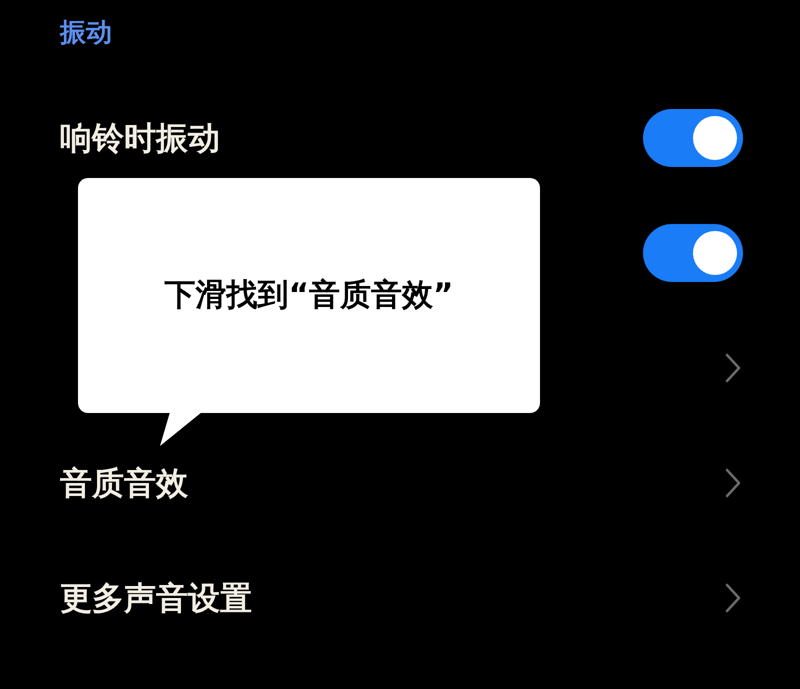 The width and height of the screenshot is (800, 689). What do you see at coordinates (124, 483) in the screenshot?
I see `setting-label: 音质音效` at bounding box center [124, 483].